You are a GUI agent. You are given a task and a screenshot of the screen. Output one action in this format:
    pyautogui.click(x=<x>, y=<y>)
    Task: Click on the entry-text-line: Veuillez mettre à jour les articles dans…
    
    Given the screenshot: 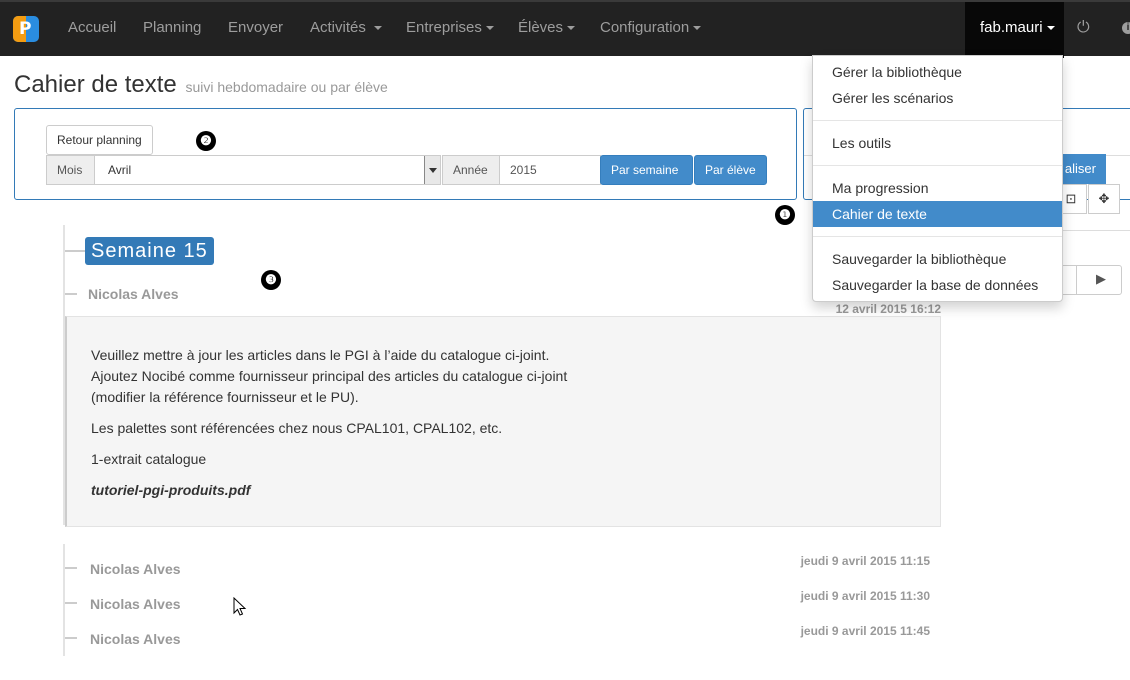 What is the action you would take?
    pyautogui.click(x=320, y=355)
    